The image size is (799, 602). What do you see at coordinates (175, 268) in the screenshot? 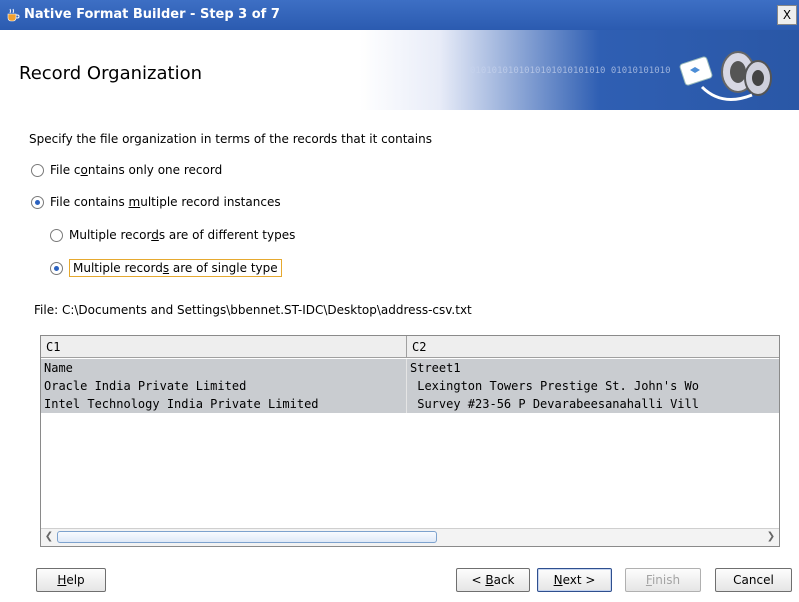
I see `radio-label: Multiple records are of single type` at bounding box center [175, 268].